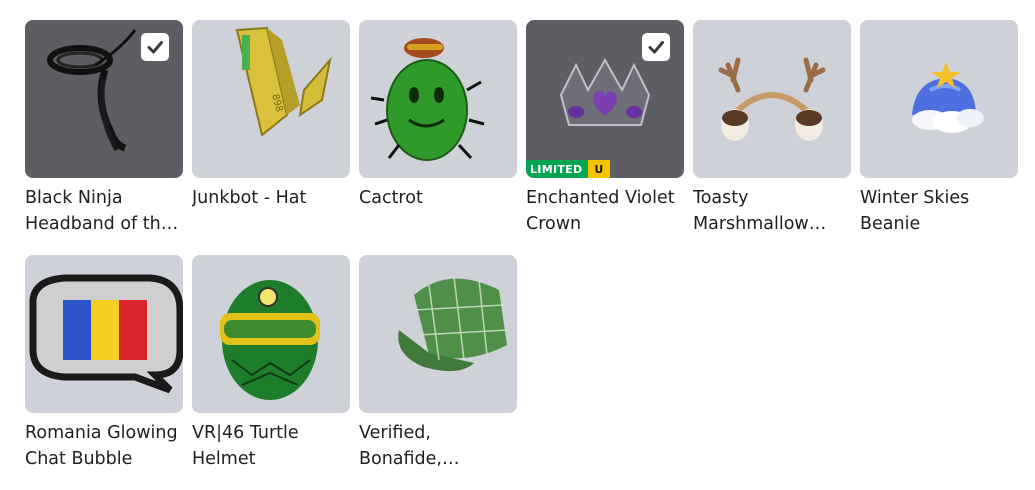  I want to click on item-thumbnail: LIMITED U, so click(605, 99).